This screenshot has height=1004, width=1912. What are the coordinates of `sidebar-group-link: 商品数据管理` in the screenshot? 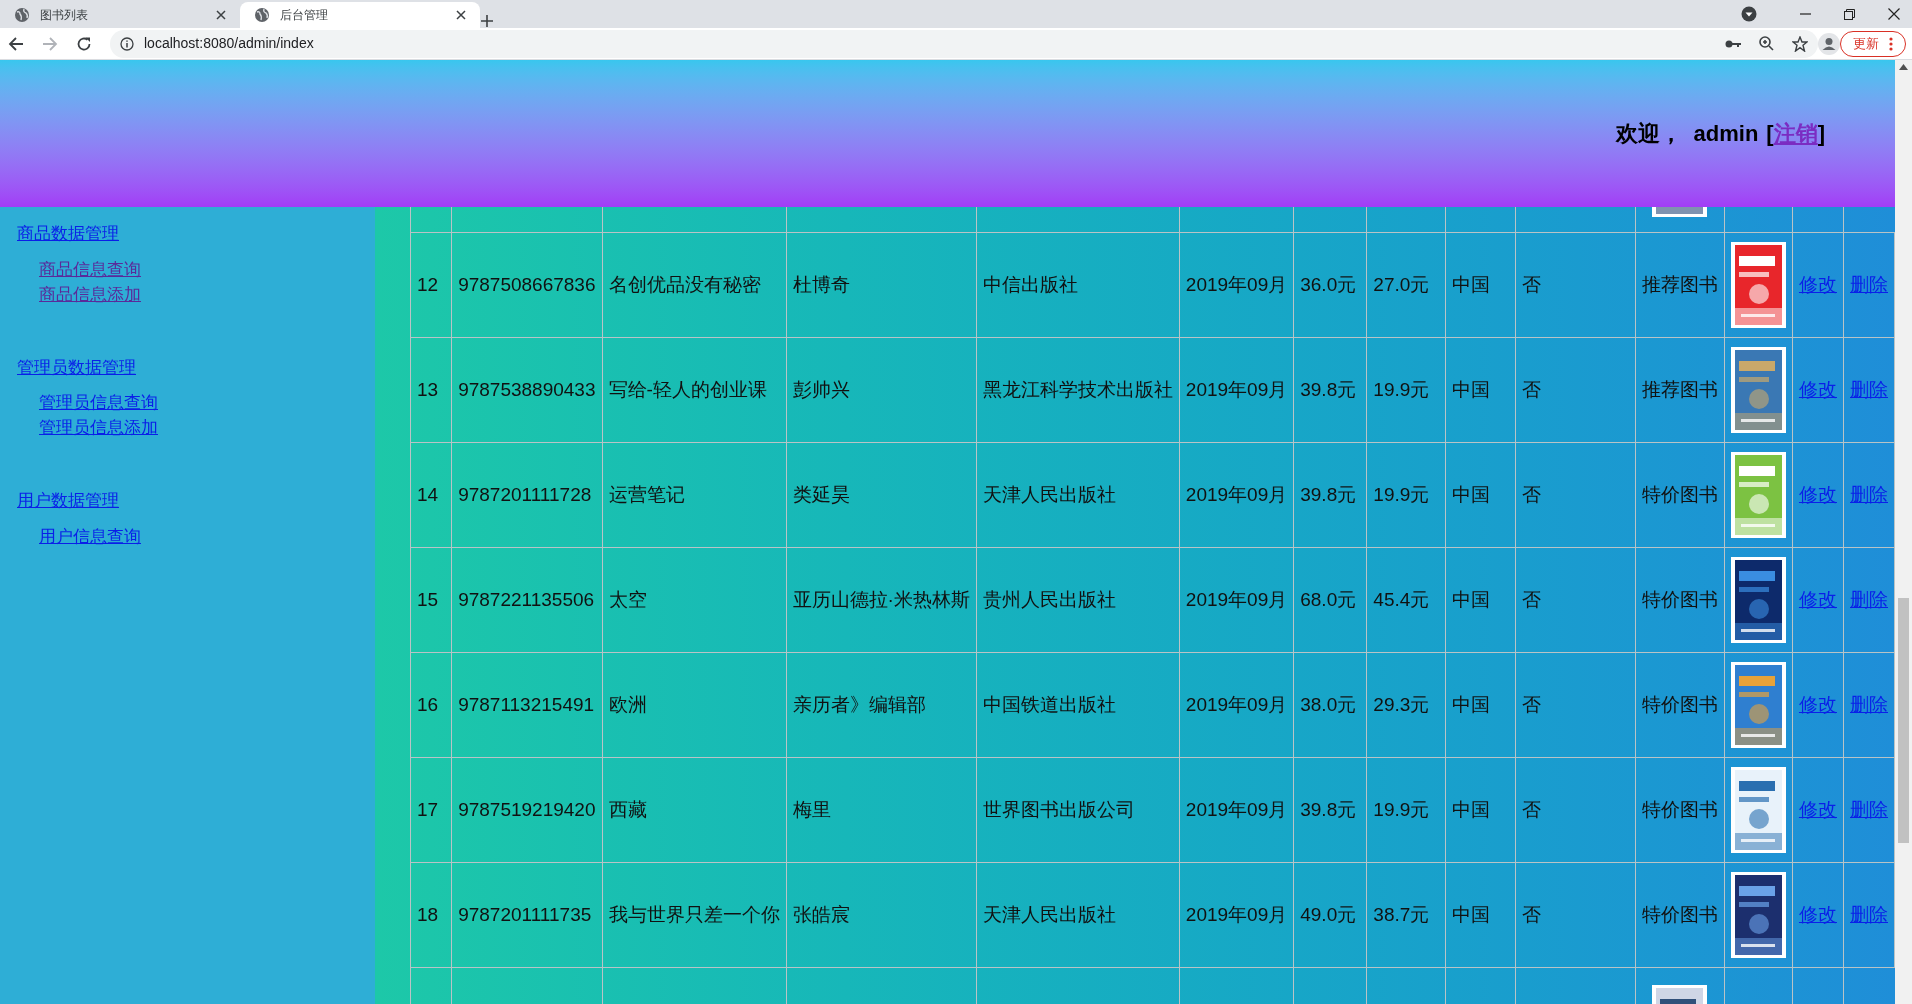 It's located at (68, 234).